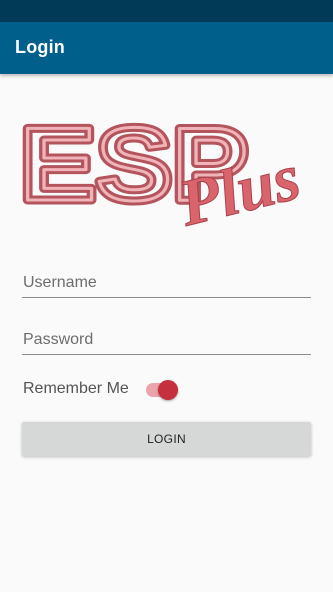 The width and height of the screenshot is (333, 592). I want to click on password-field, so click(166, 342).